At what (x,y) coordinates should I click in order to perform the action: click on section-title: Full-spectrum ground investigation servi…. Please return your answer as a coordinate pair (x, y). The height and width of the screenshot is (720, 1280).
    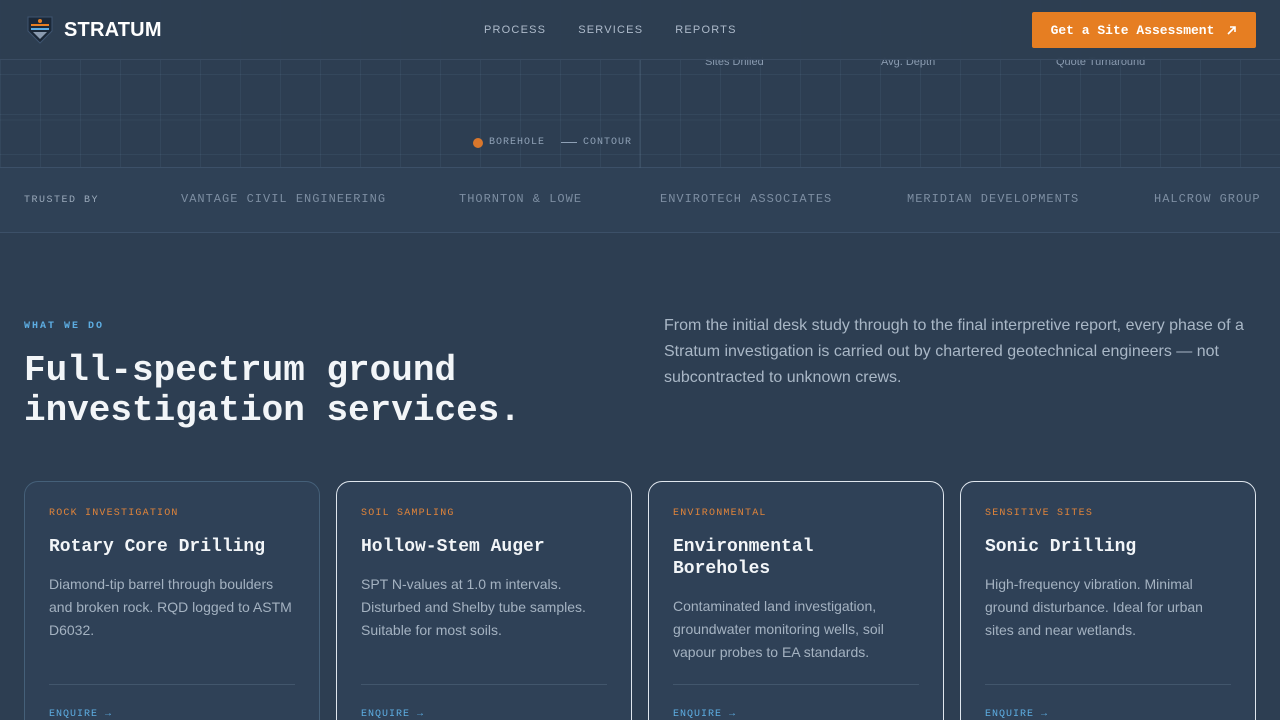
    Looking at the image, I should click on (272, 390).